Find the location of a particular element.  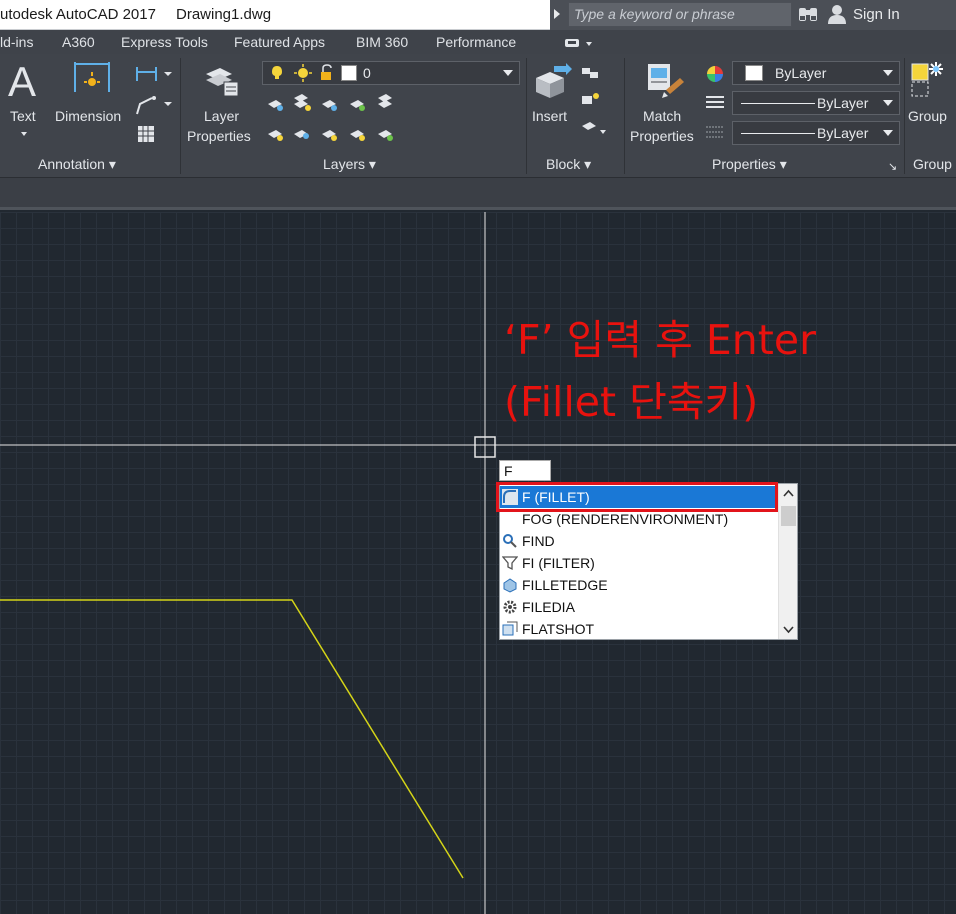

layer-tools-icons is located at coordinates (337, 122).